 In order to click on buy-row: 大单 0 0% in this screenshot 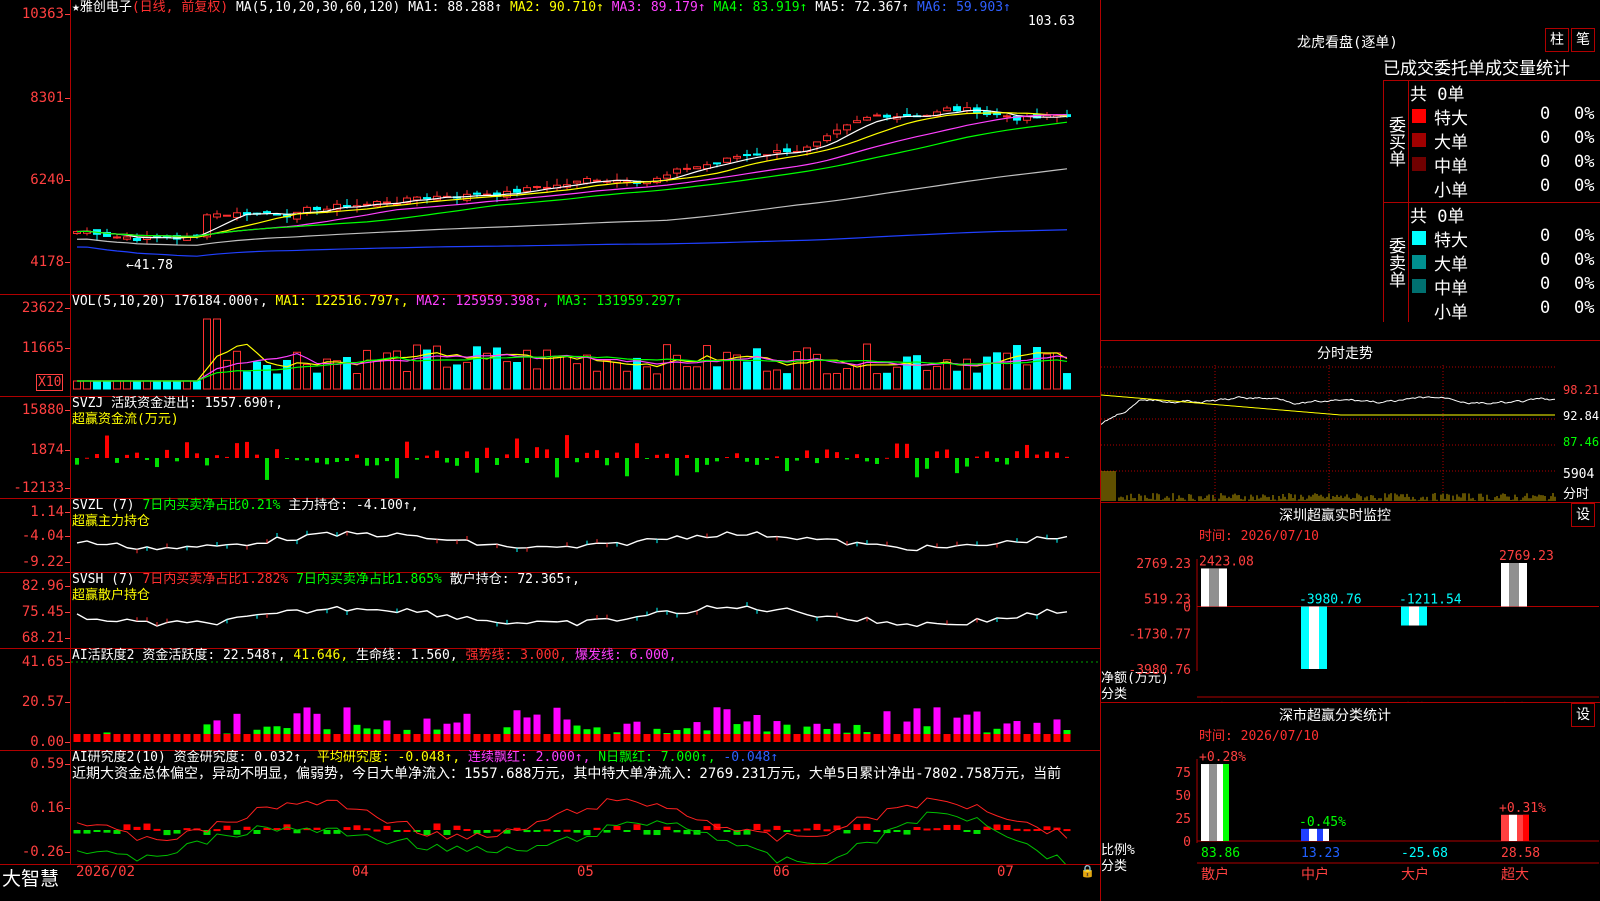, I will do `click(1504, 140)`.